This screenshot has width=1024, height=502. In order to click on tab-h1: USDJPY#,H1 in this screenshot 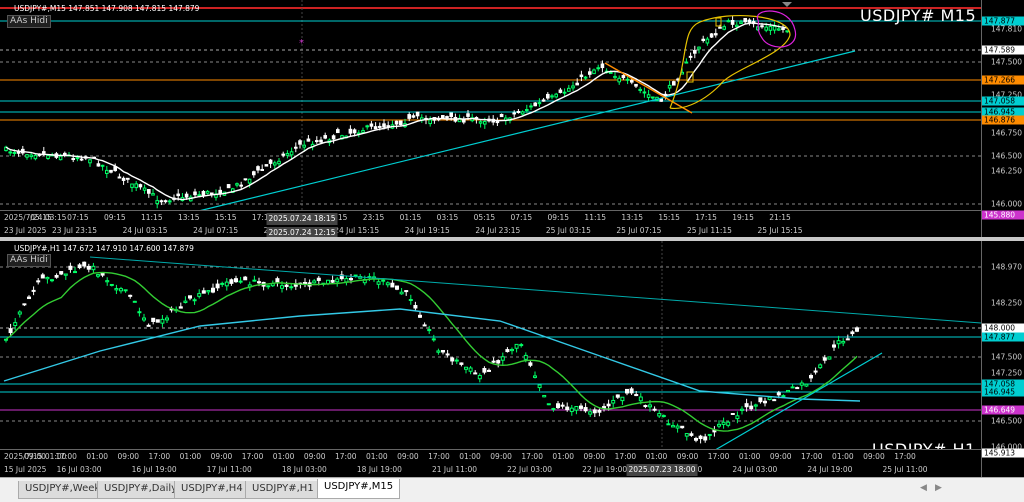, I will do `click(283, 490)`.